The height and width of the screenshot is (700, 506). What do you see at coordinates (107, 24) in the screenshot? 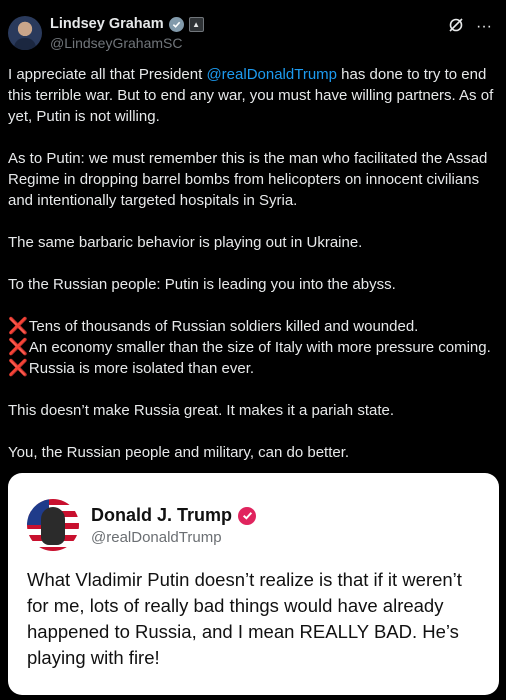
I see `author-display-name: Lindsey Graham` at bounding box center [107, 24].